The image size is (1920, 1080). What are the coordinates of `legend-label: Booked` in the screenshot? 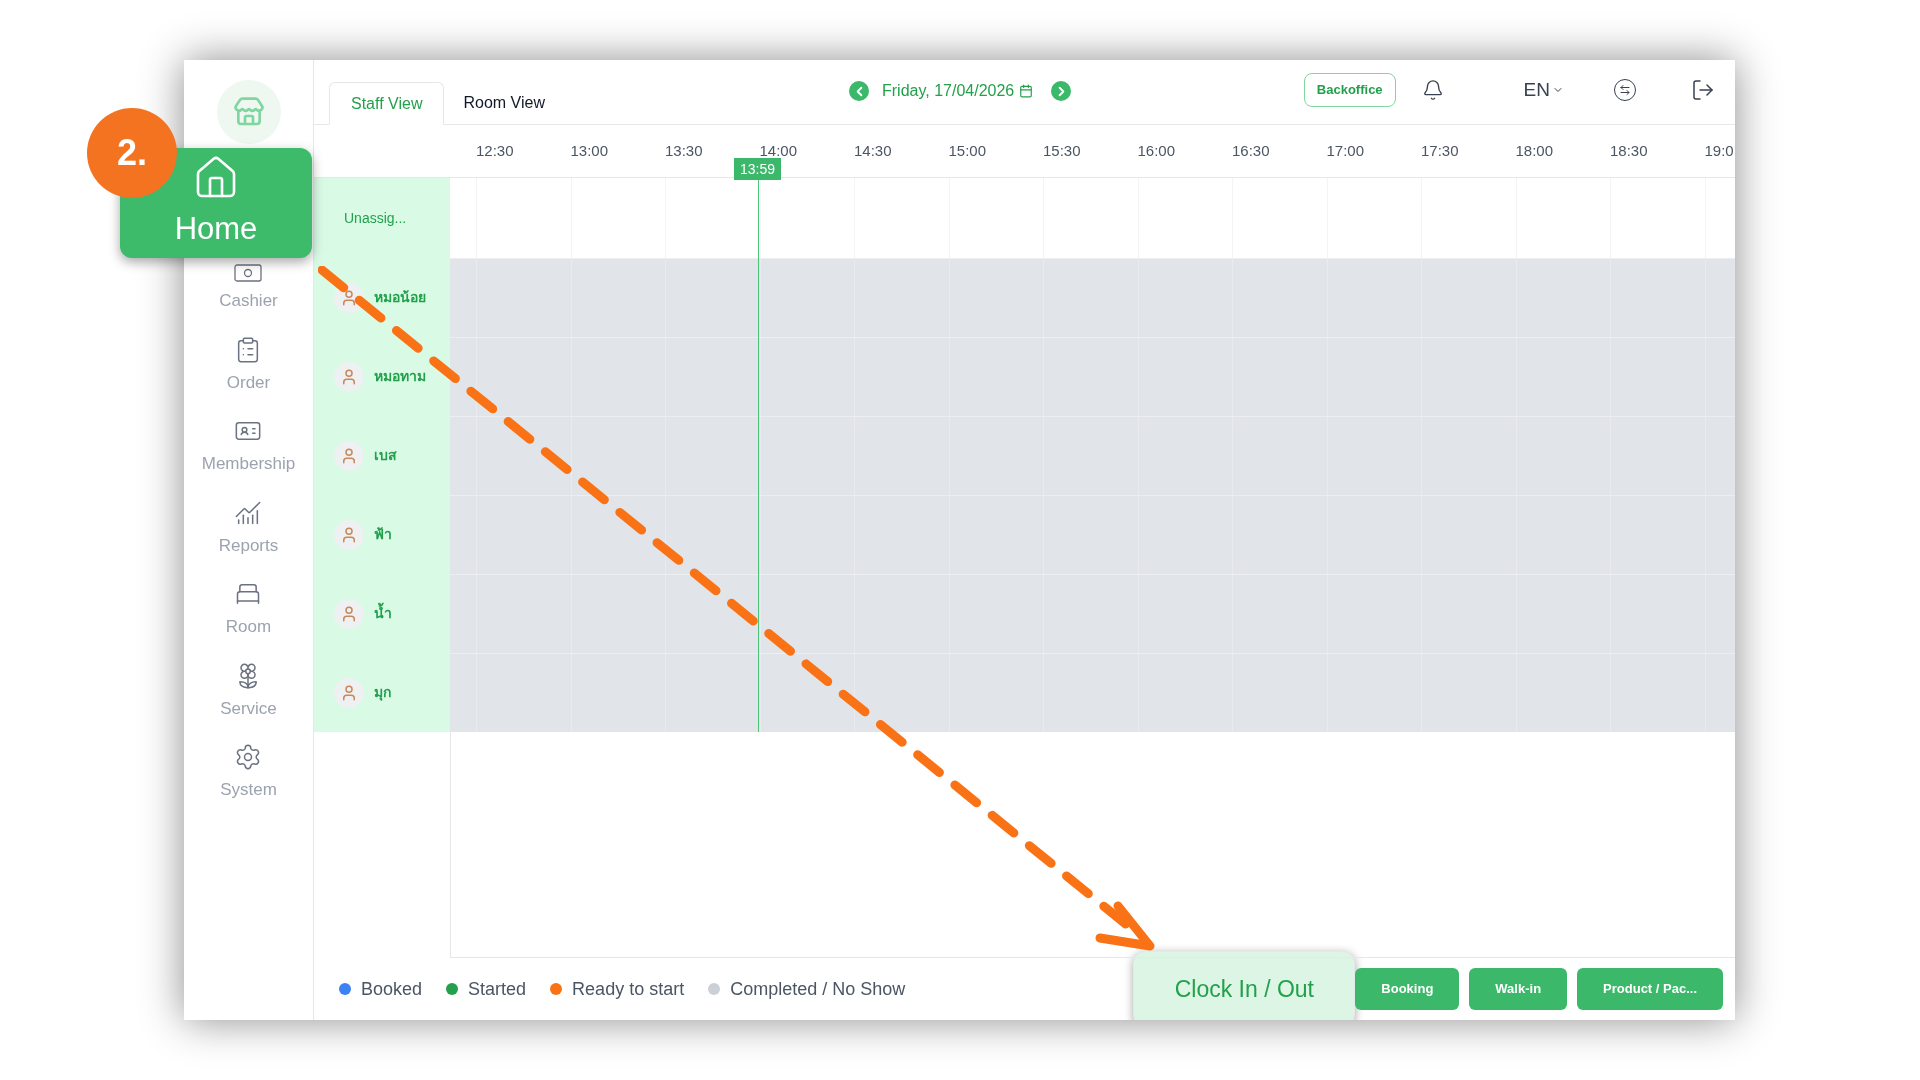 It's located at (392, 989).